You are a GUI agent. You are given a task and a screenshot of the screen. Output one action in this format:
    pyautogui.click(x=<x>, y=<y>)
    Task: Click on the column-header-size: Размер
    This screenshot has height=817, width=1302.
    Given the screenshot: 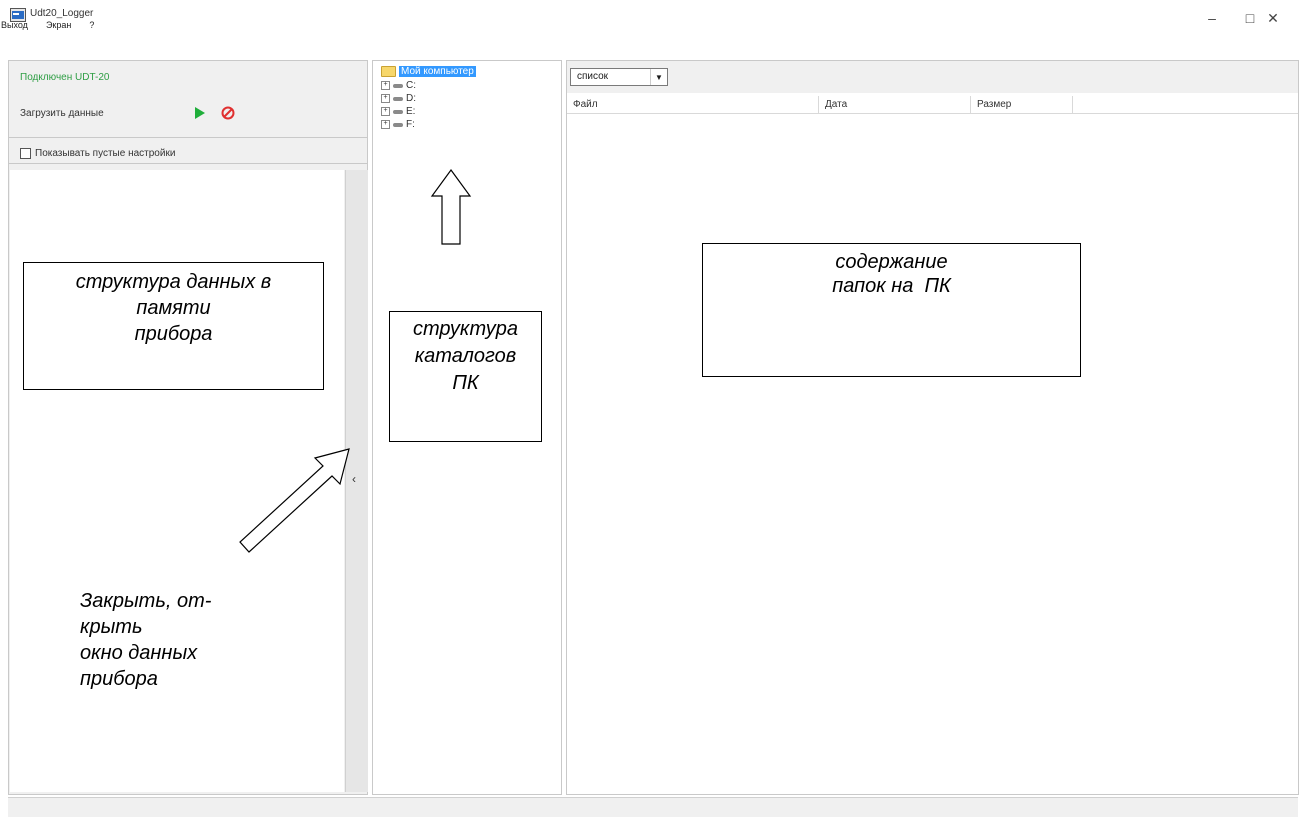 What is the action you would take?
    pyautogui.click(x=1022, y=104)
    